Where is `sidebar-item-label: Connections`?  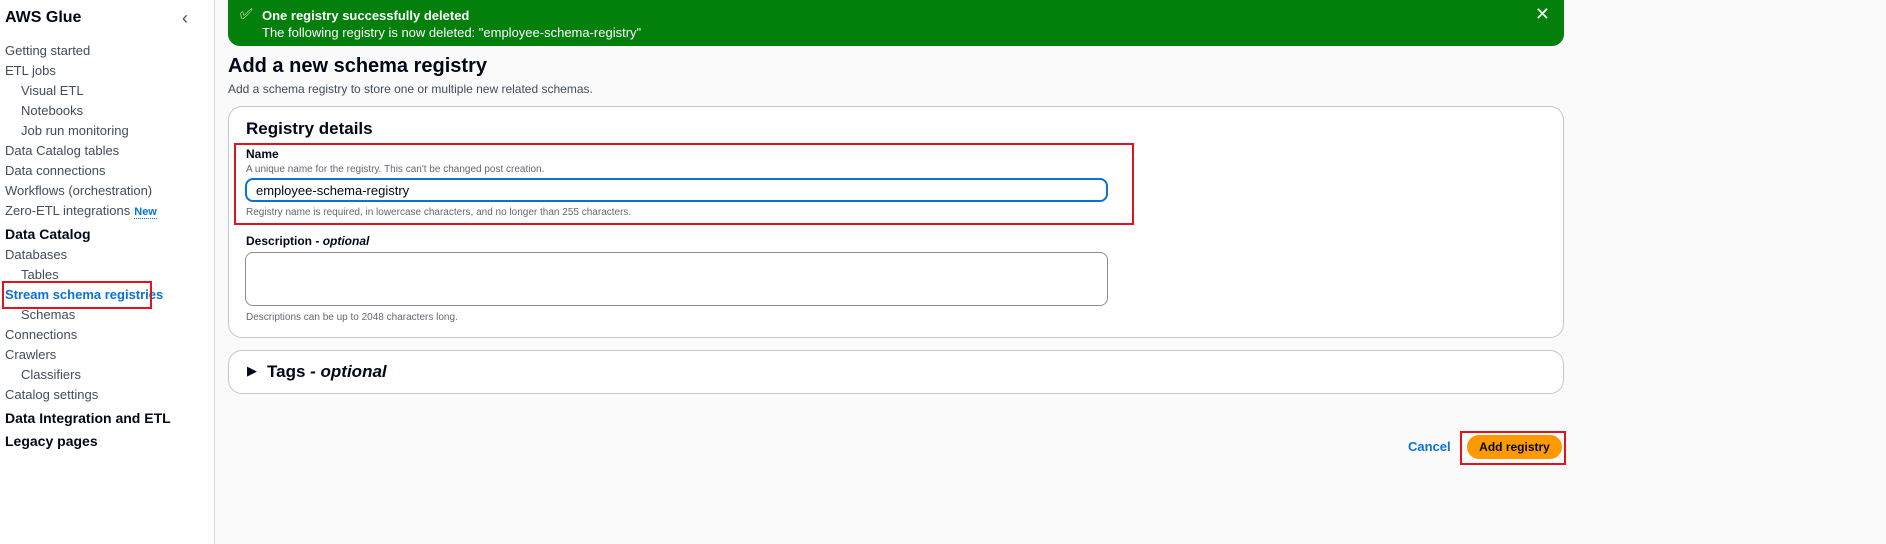 sidebar-item-label: Connections is located at coordinates (41, 334).